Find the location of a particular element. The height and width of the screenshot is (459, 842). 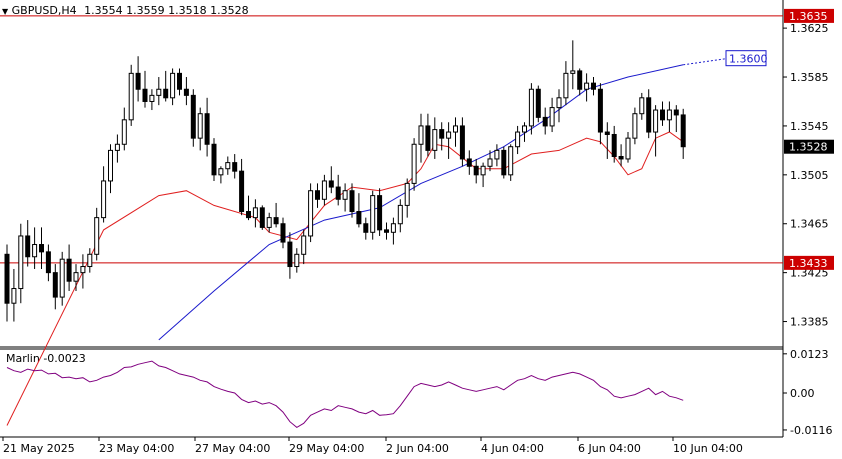

osc-tick-label: -0.0116 is located at coordinates (811, 430).